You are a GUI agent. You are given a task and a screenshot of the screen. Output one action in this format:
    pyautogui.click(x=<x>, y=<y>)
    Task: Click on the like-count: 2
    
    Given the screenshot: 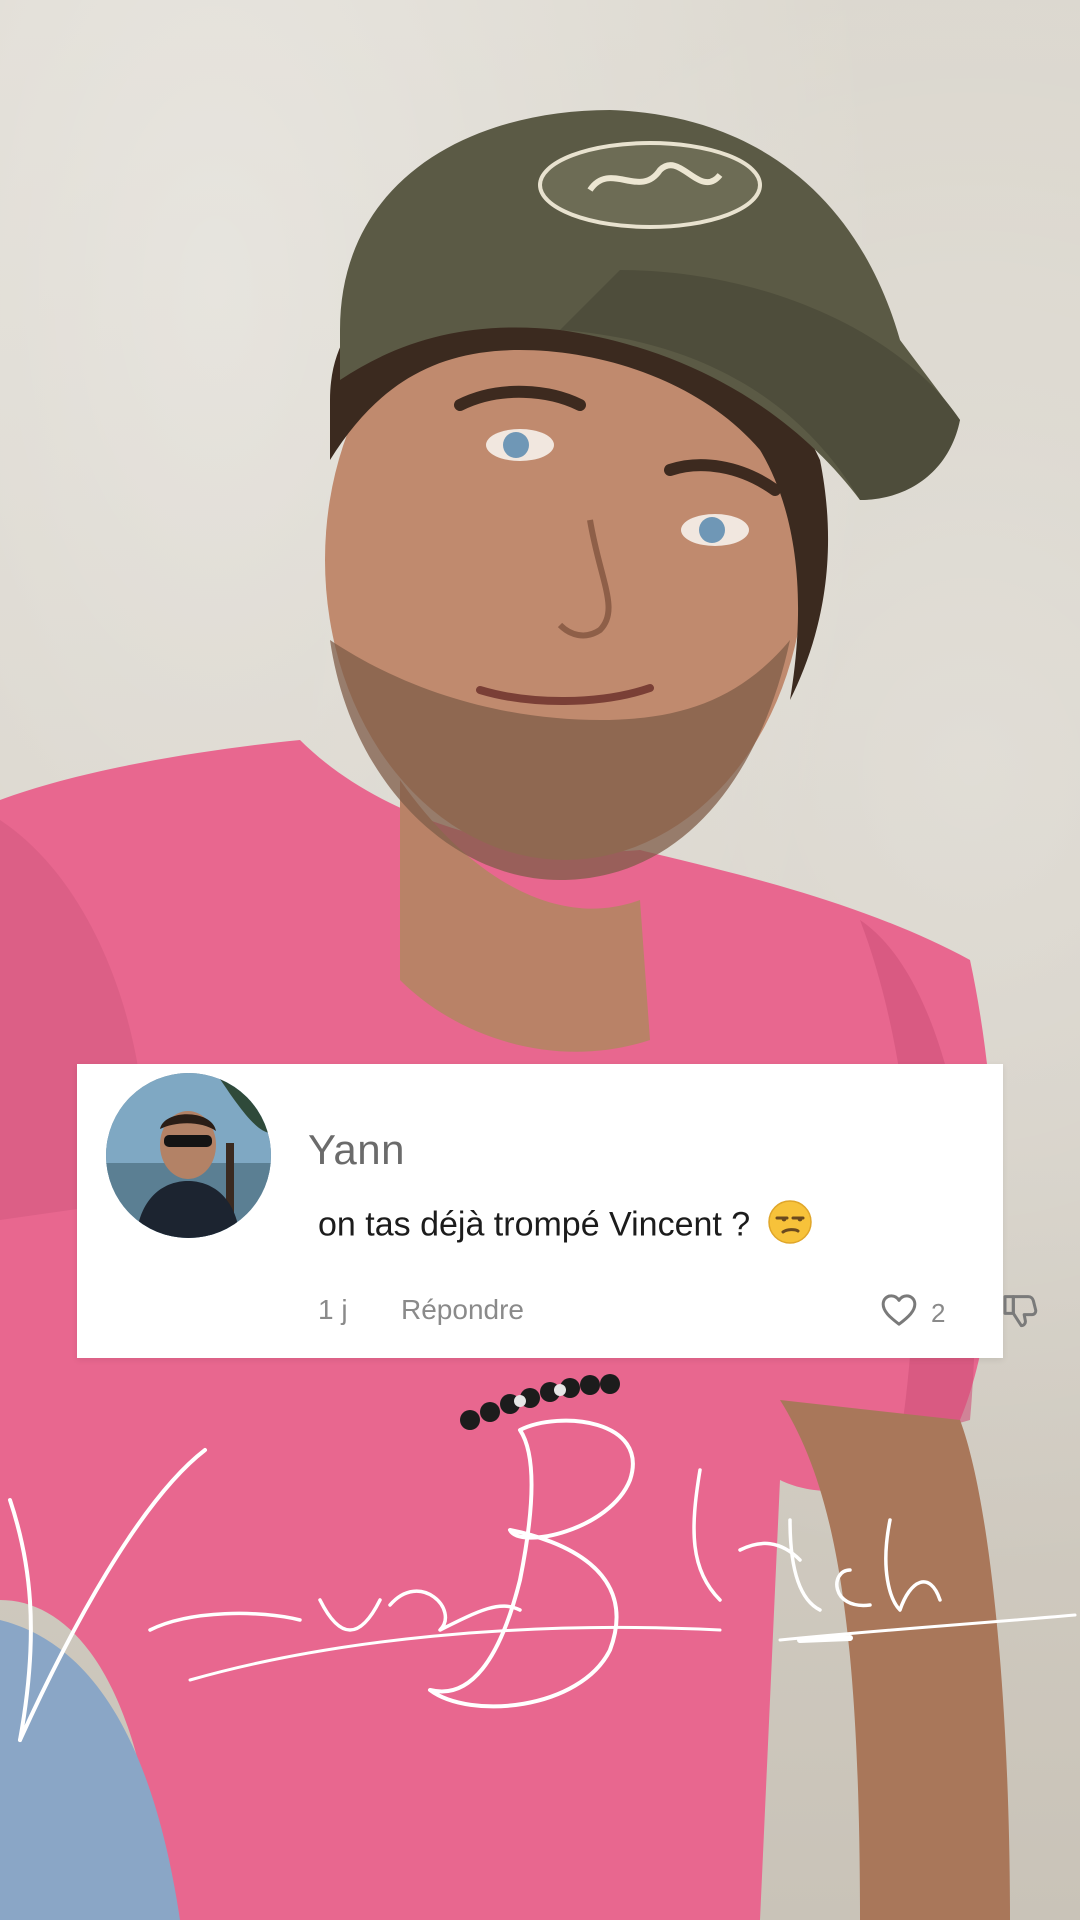 What is the action you would take?
    pyautogui.click(x=938, y=1313)
    